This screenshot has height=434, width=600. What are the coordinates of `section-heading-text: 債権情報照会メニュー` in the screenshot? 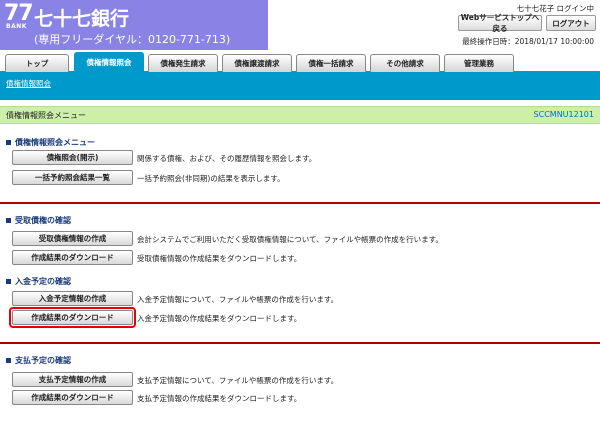 It's located at (55, 142).